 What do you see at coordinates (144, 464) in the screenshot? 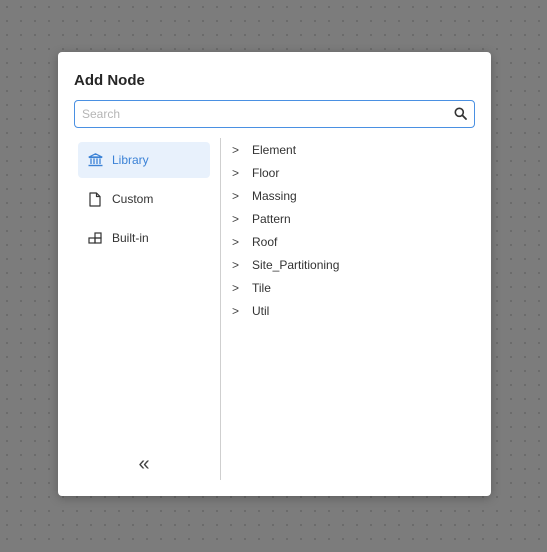
I see `double-chevron-left-icon: «` at bounding box center [144, 464].